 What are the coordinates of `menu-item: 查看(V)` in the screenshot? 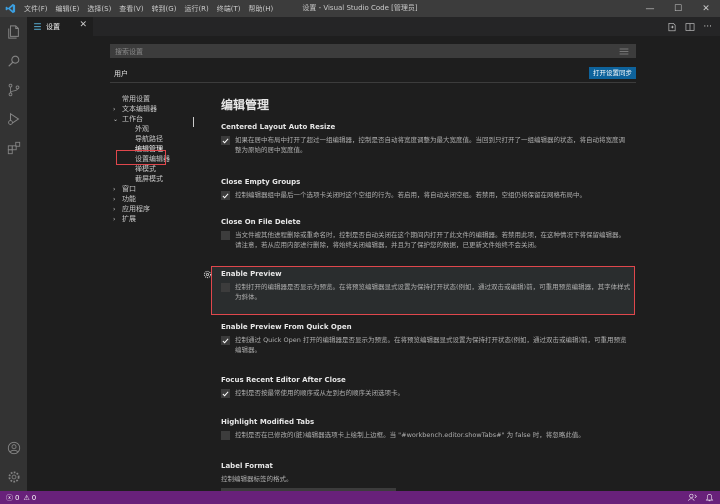 It's located at (131, 9).